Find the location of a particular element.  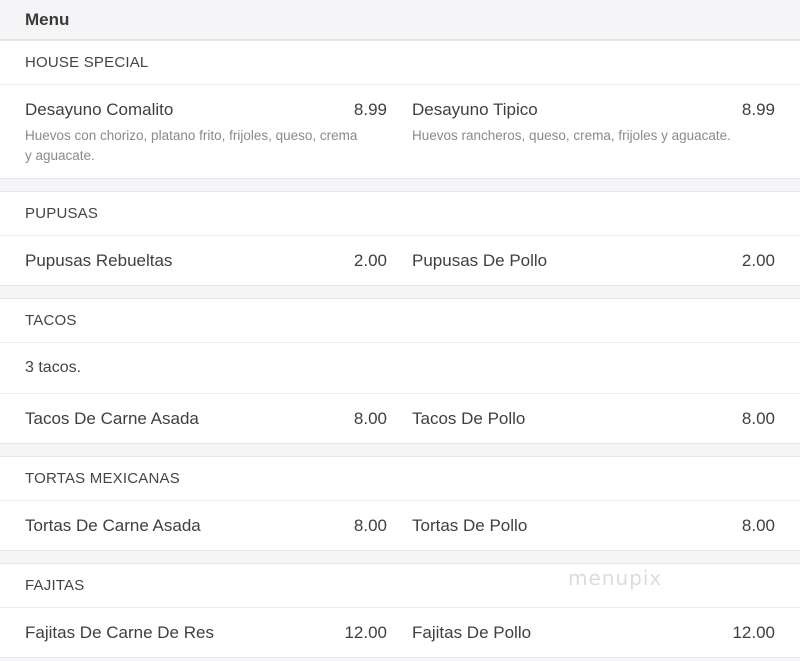

section-title: PUPUSAS is located at coordinates (400, 214).